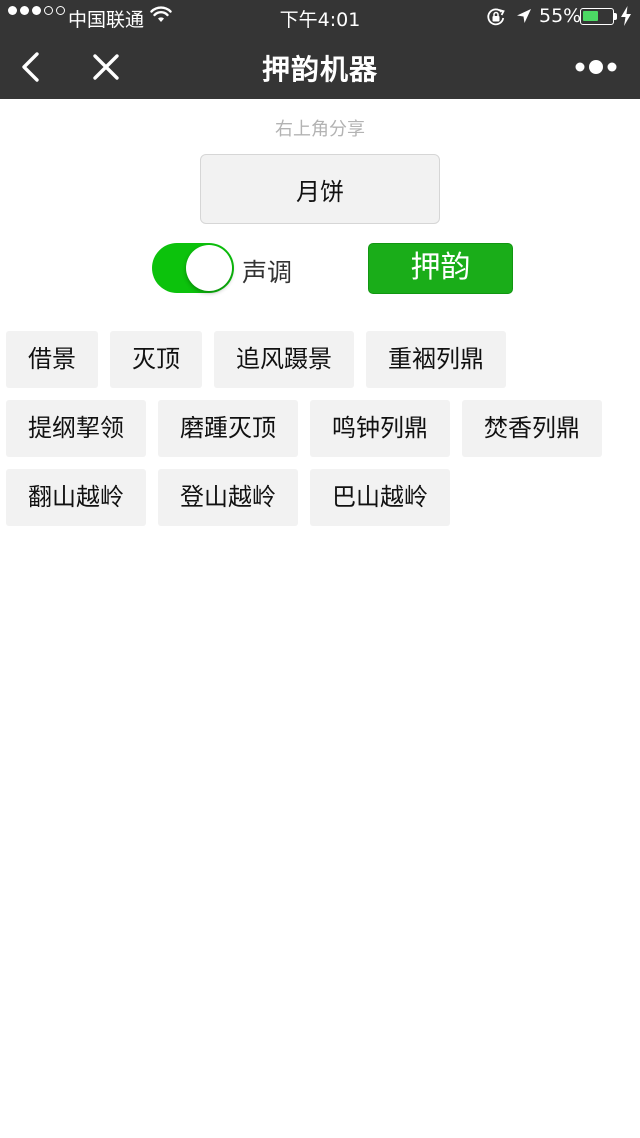  I want to click on result-tag: 焚香列鼎, so click(532, 428).